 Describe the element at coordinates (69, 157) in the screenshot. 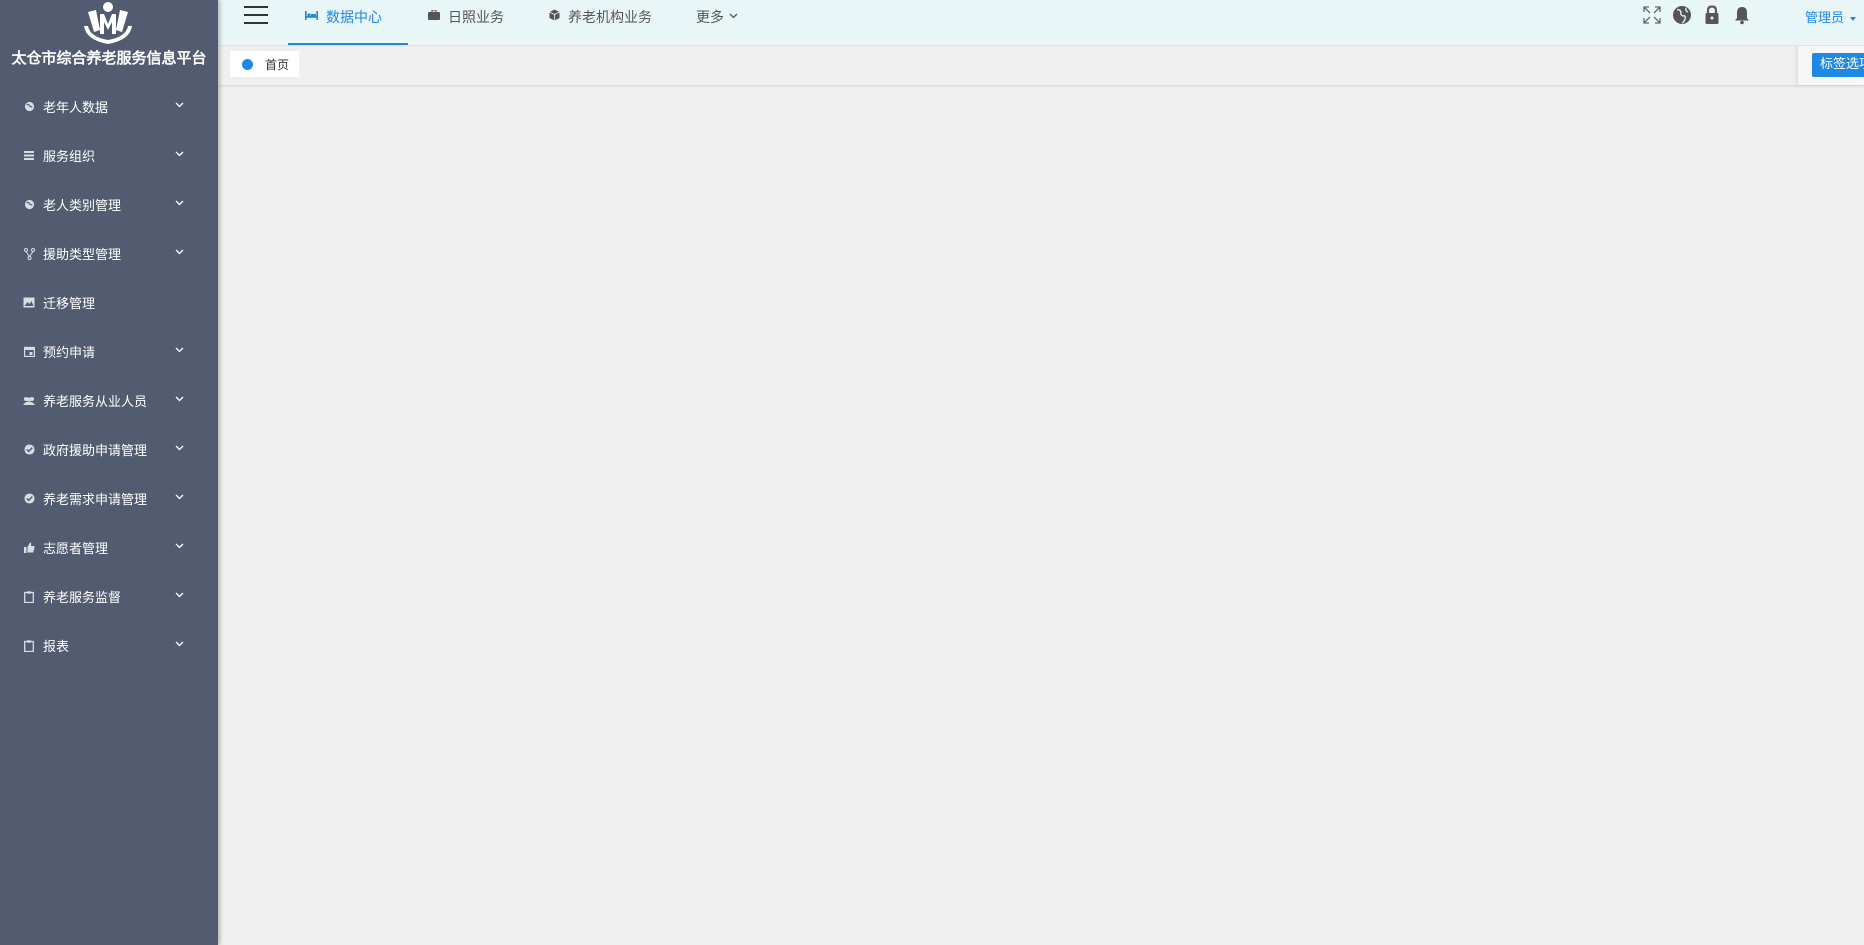

I see `sidebar-item-label: 服务组织` at that location.